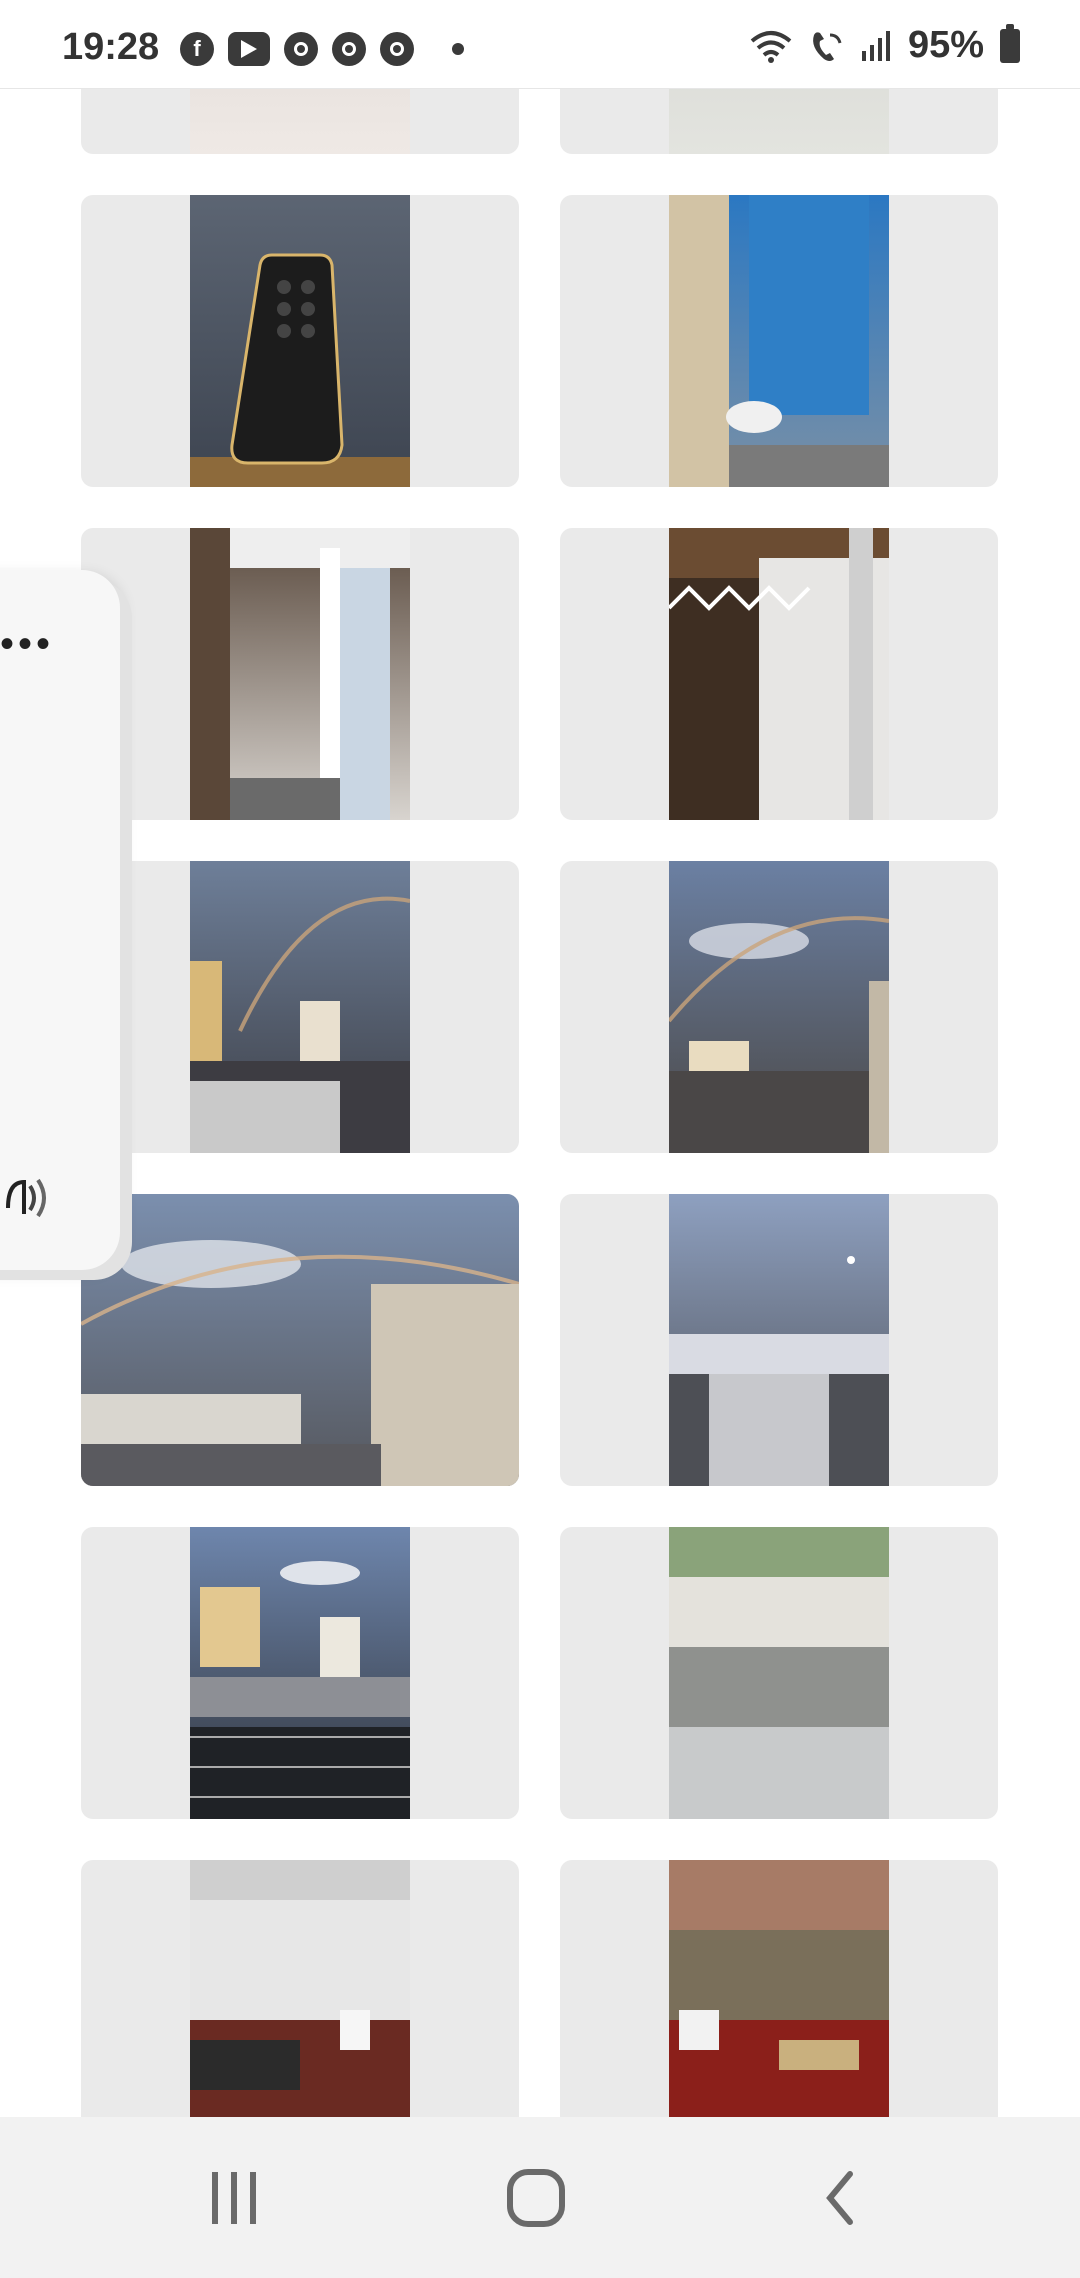 This screenshot has width=1080, height=2278. I want to click on recent-apps-icon, so click(234, 2197).